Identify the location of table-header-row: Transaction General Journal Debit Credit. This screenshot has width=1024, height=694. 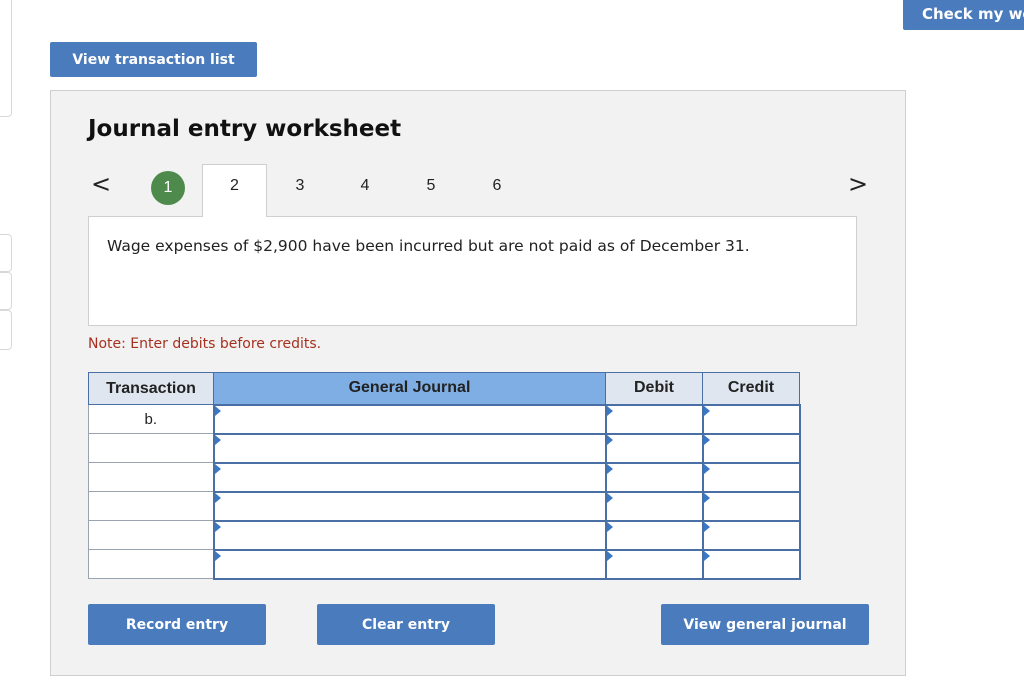
(444, 388).